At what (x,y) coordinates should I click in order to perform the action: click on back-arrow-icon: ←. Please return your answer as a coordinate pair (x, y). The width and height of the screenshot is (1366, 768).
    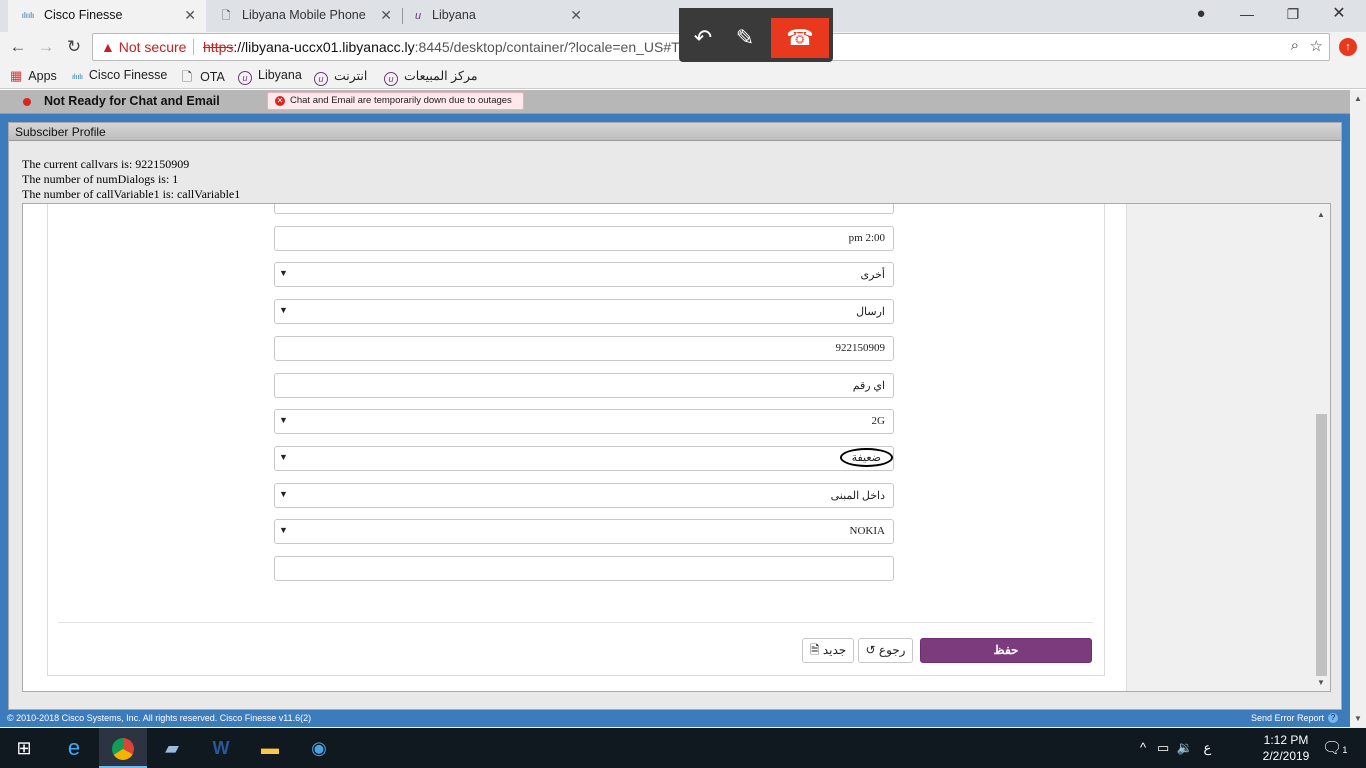
    Looking at the image, I should click on (18, 47).